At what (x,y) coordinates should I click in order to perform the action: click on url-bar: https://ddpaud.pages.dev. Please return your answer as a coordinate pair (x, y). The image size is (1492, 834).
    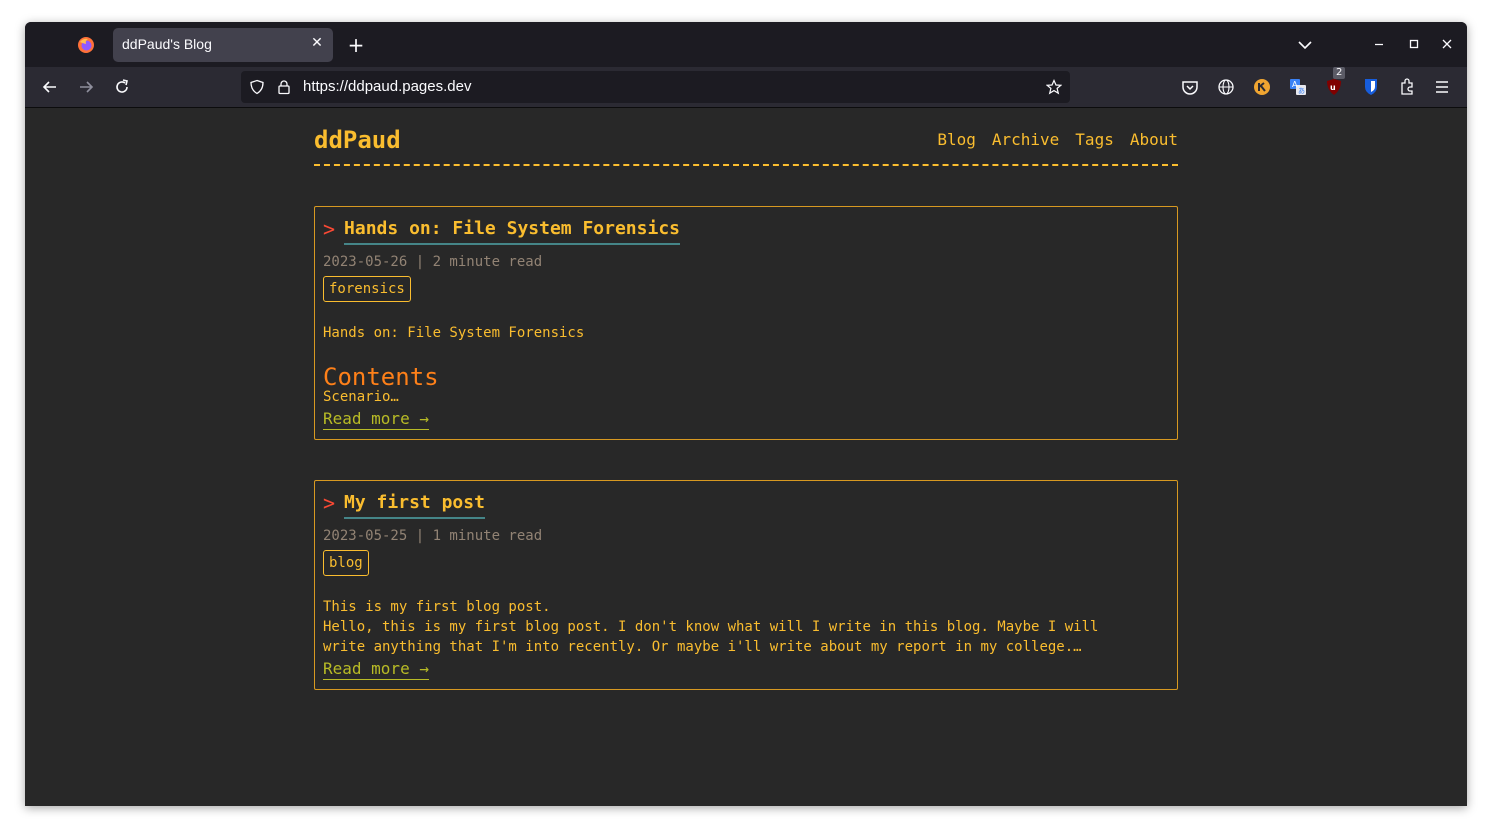
    Looking at the image, I should click on (655, 87).